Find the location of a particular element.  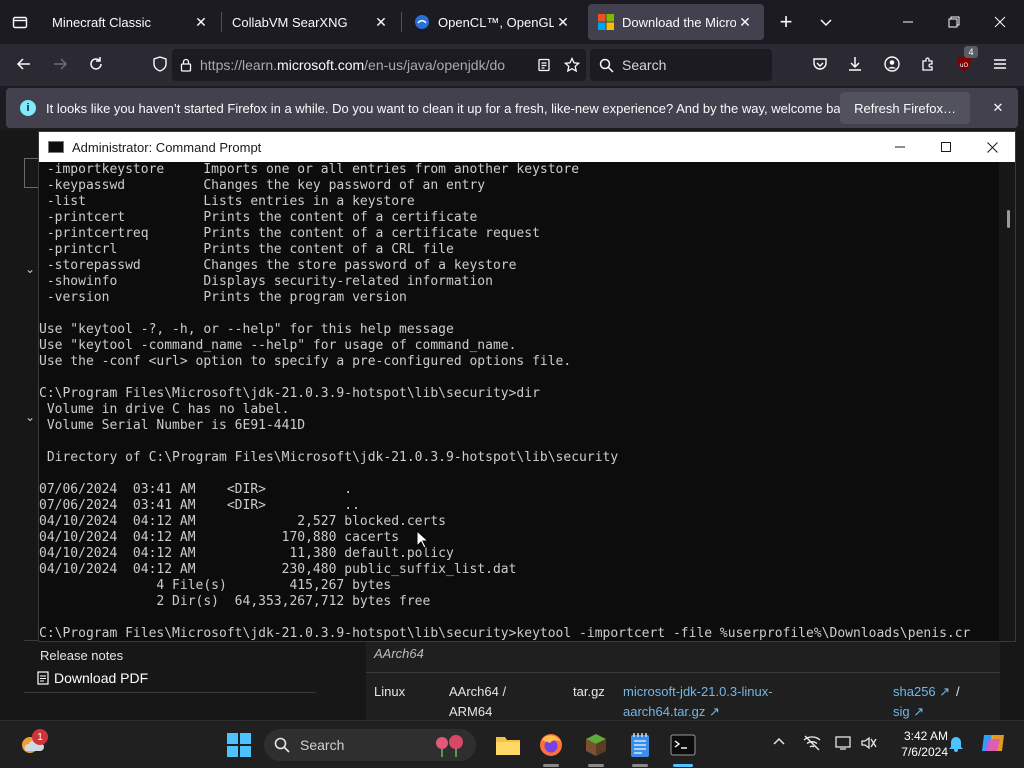

release-notes-link: Release notes is located at coordinates (81, 655).